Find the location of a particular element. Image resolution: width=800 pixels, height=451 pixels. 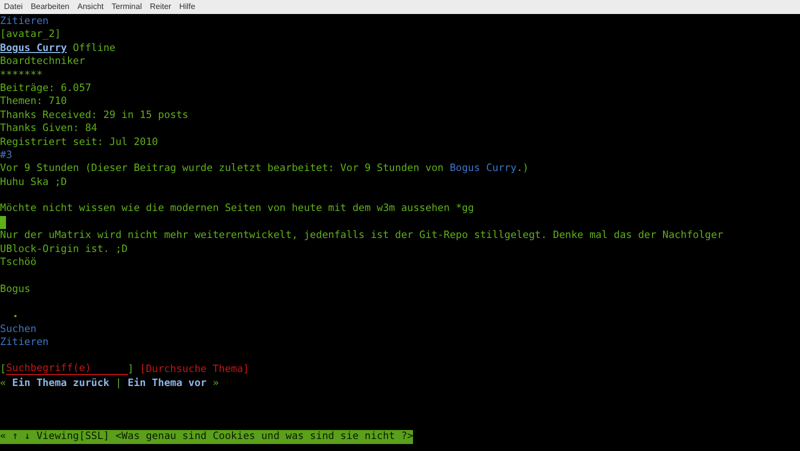

terminal-text: Möchte nicht wissen wie die modernen Seiten von heute mit dem w3m aussehen *gg is located at coordinates (237, 209).